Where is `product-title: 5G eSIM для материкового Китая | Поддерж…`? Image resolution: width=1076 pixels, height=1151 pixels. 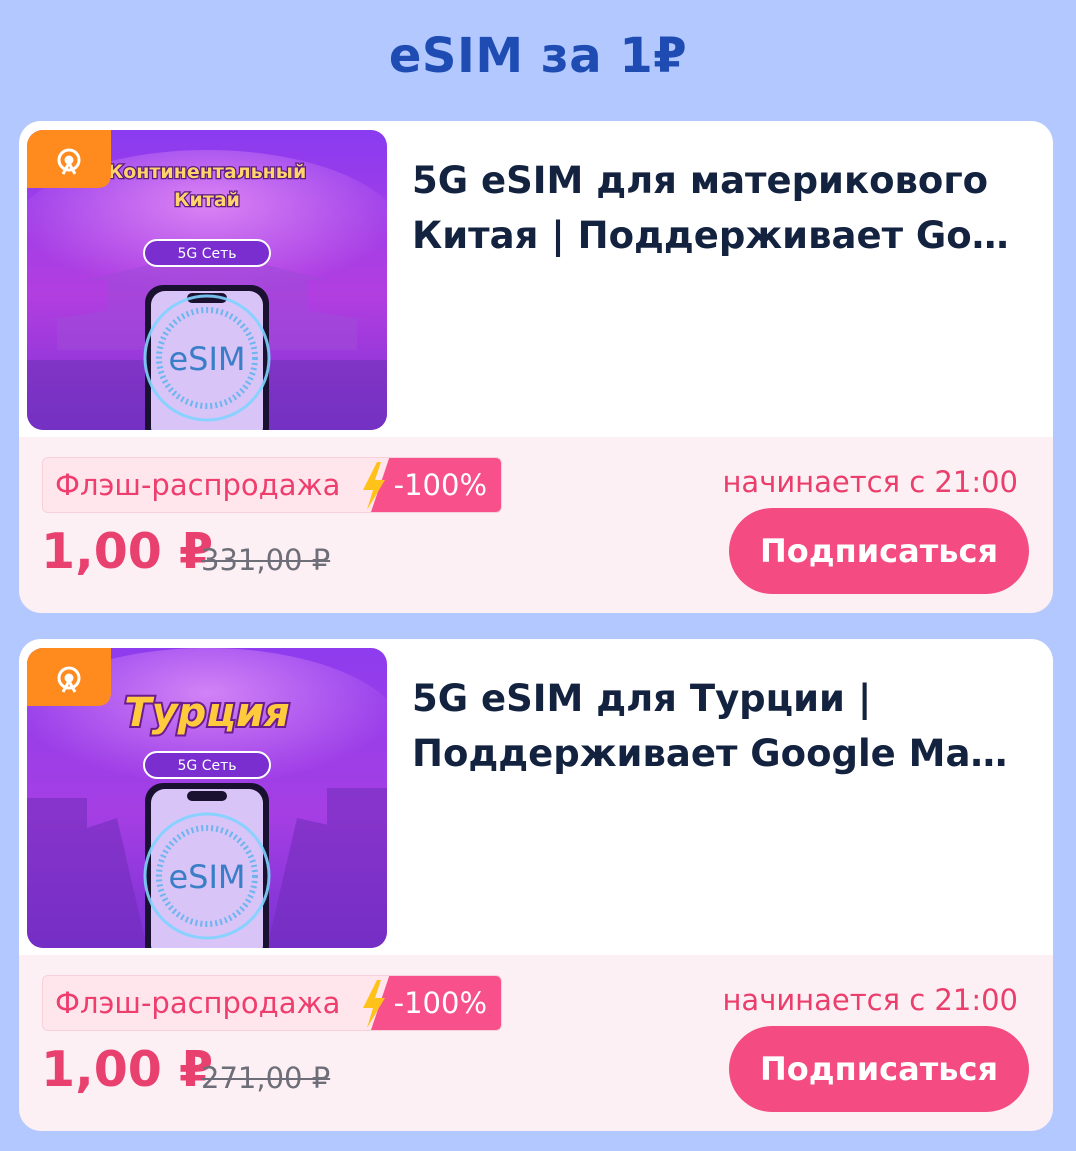 product-title: 5G eSIM для материкового Китая | Поддерж… is located at coordinates (722, 208).